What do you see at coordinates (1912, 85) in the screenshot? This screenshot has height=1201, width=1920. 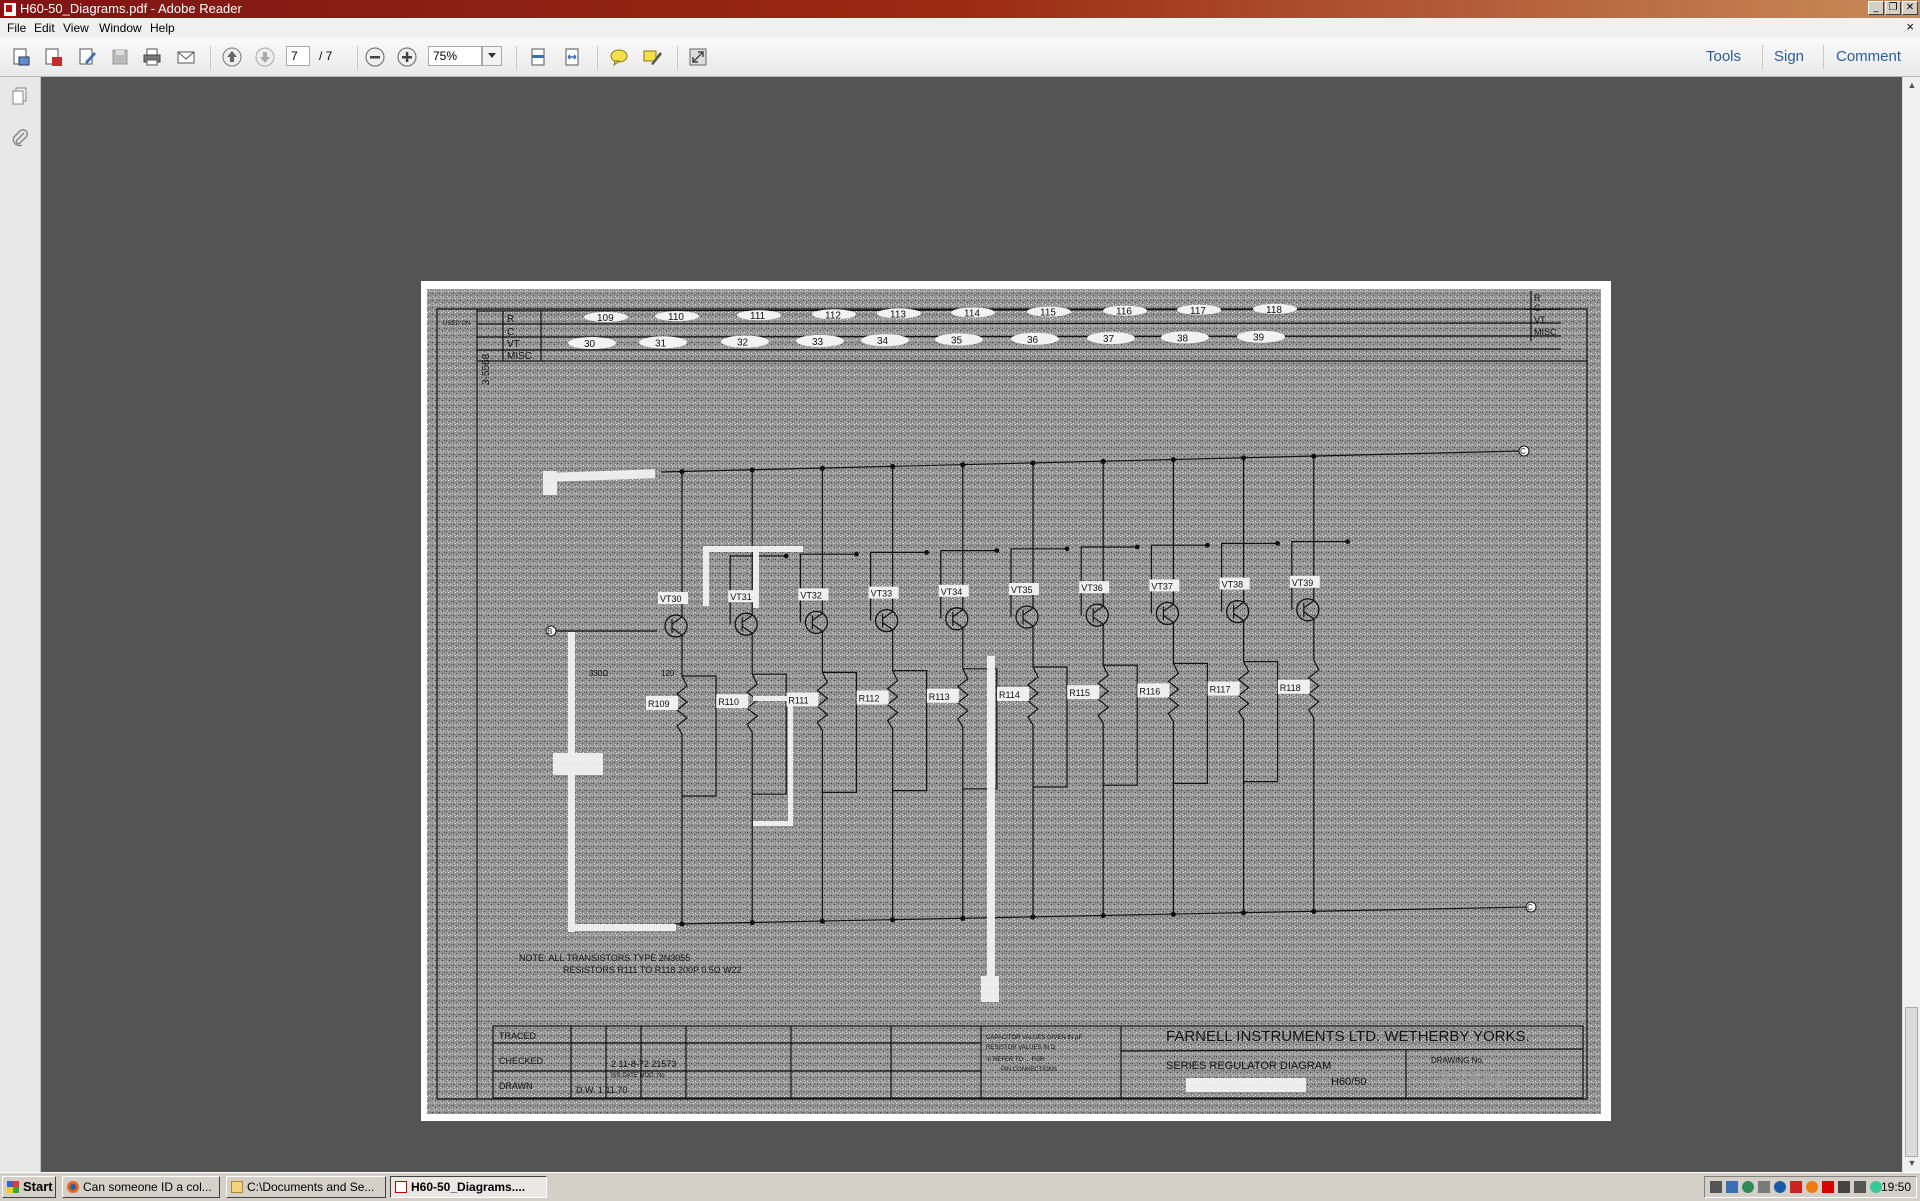 I see `scroll-up-arrow-icon: ▲` at bounding box center [1912, 85].